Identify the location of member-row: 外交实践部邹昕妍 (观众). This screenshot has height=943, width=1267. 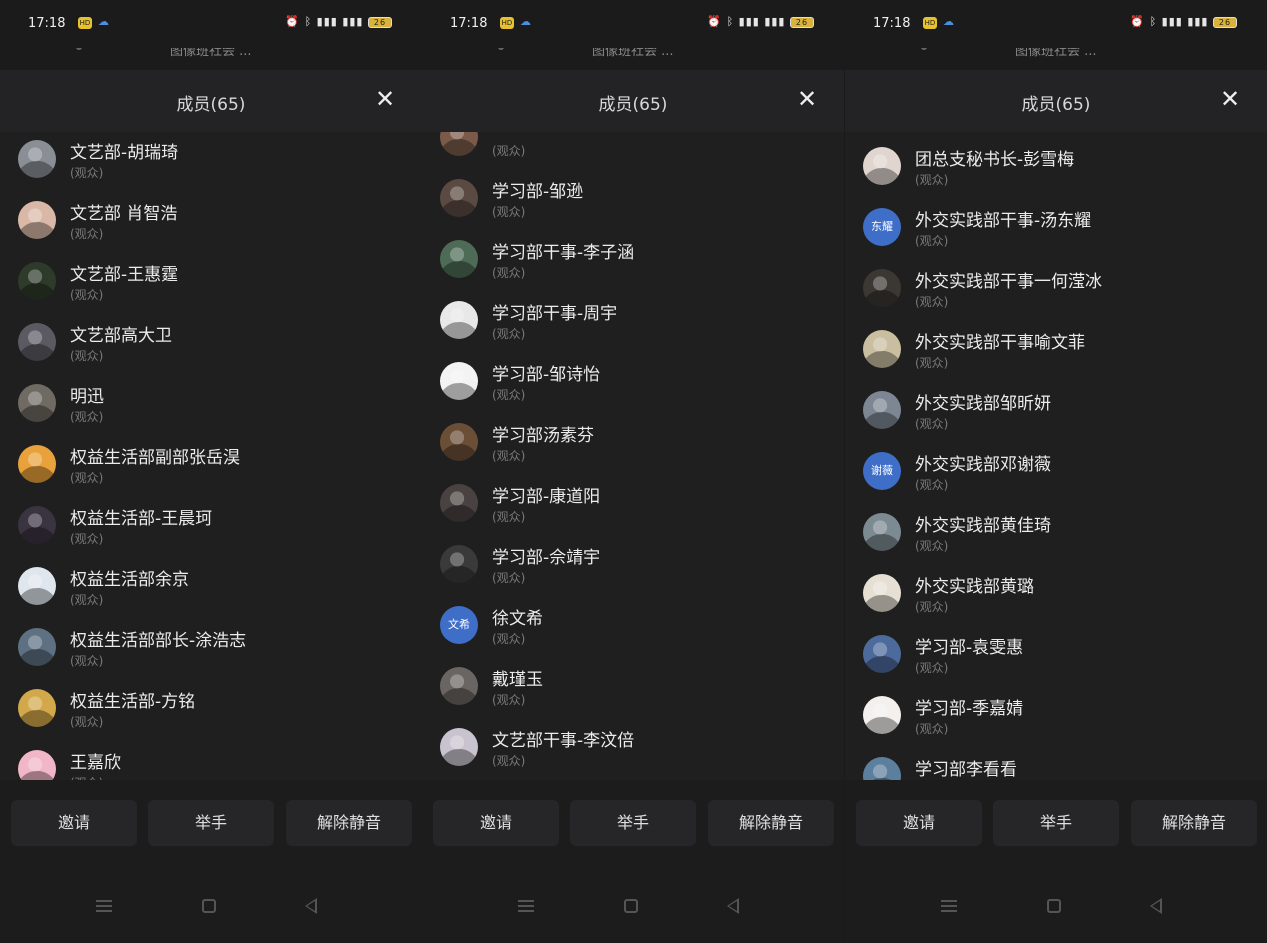
(1056, 415).